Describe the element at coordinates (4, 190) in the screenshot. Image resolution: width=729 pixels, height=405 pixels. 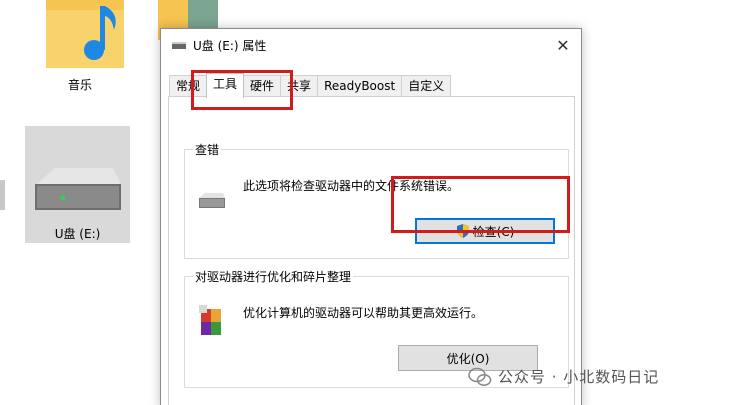
I see `sidebar-edge` at that location.